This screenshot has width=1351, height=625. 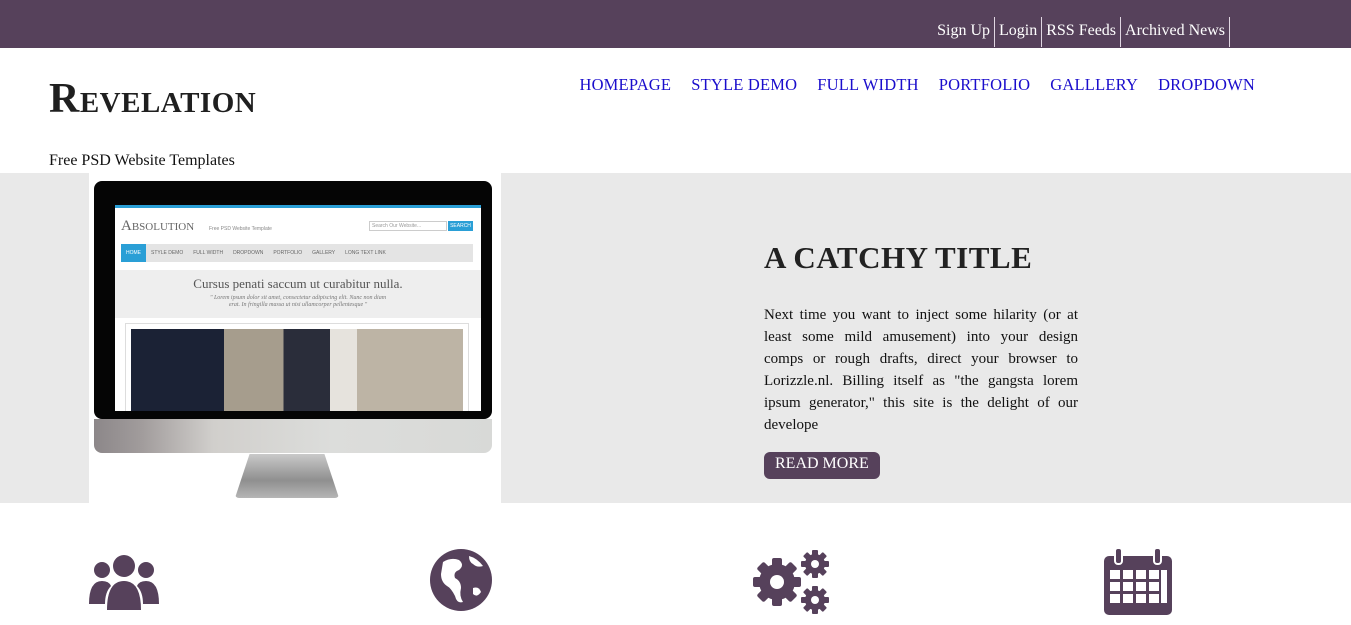 I want to click on monitor-stand, so click(x=287, y=476).